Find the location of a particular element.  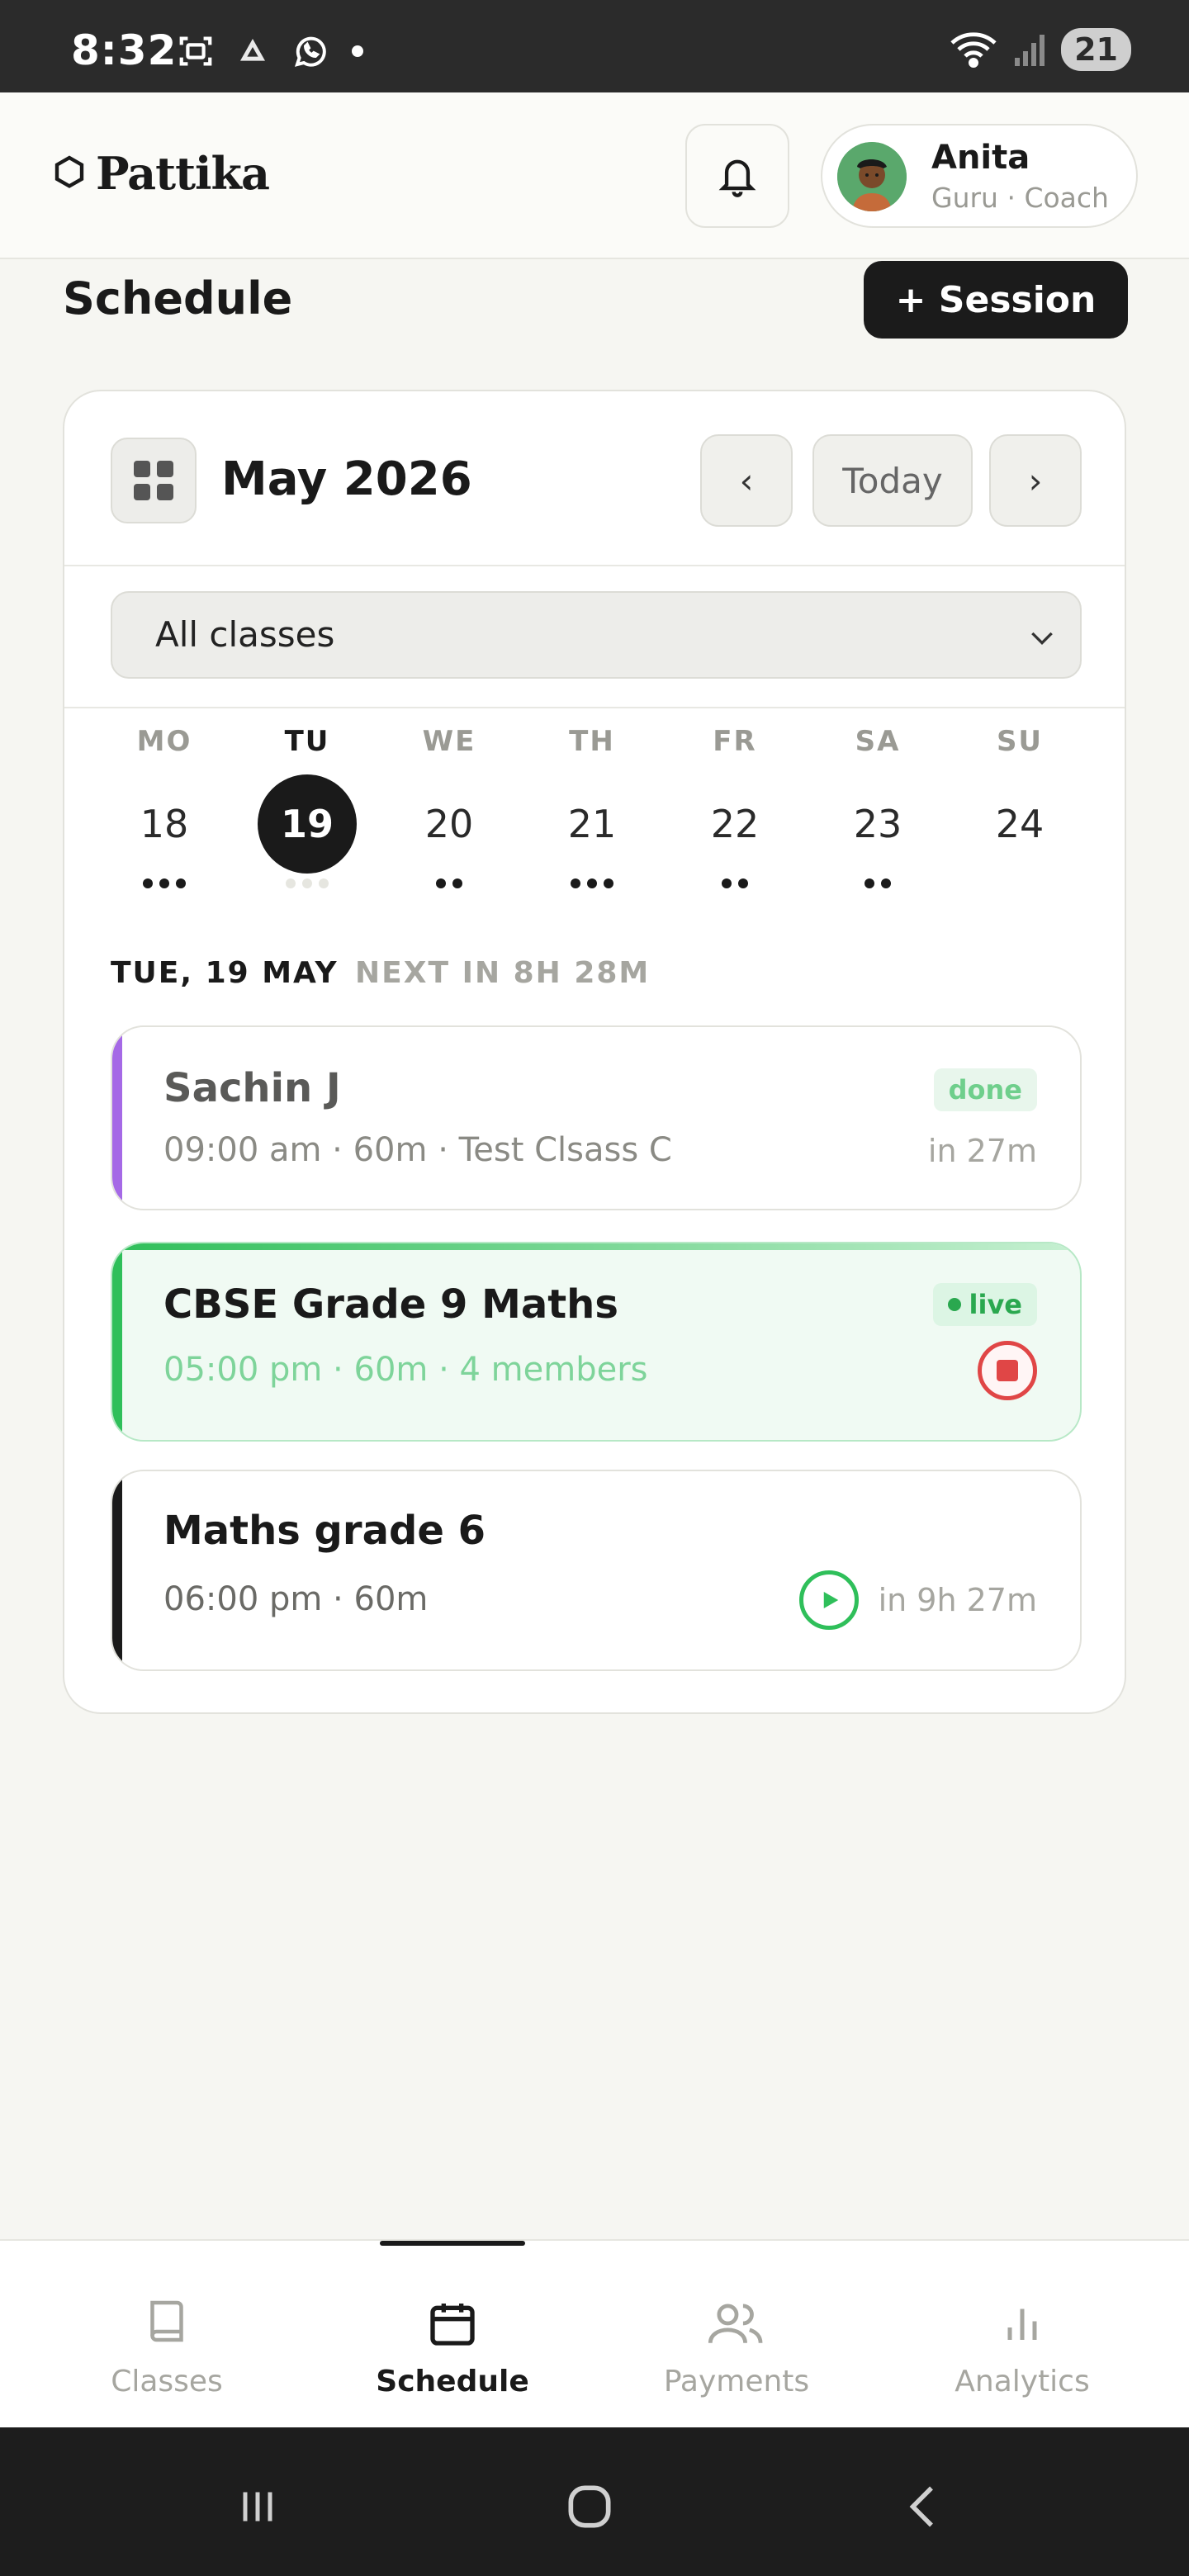

user-name: Anita is located at coordinates (980, 158).